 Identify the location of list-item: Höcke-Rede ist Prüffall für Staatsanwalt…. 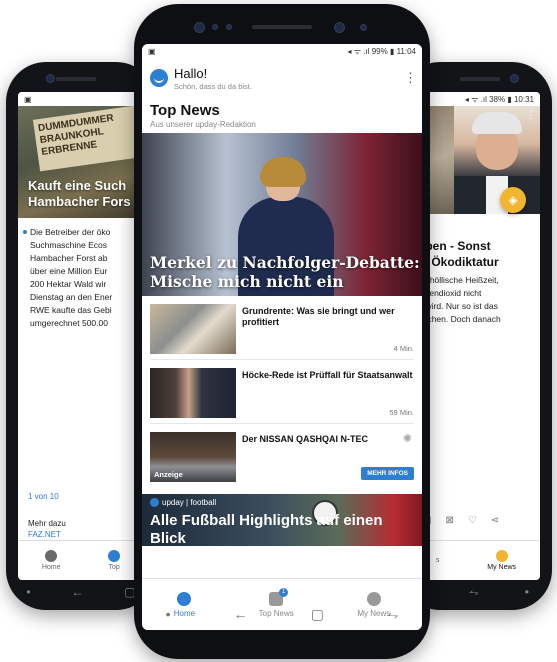
(282, 392).